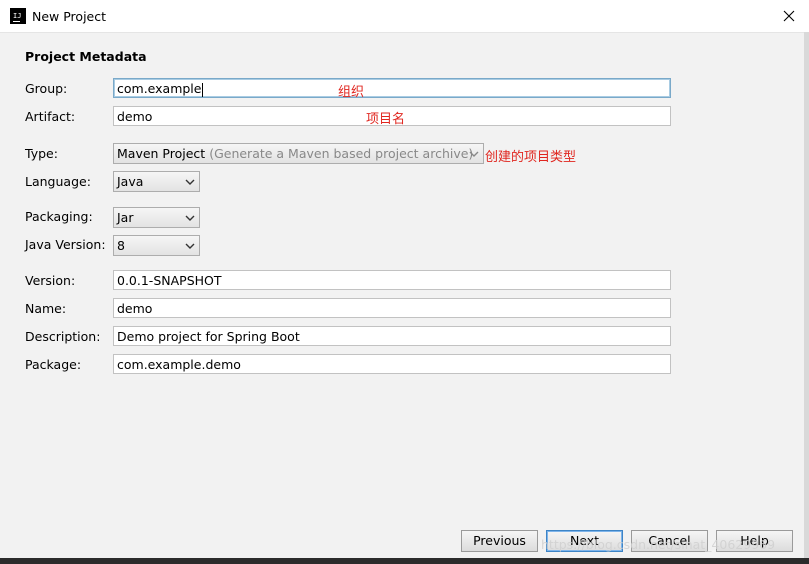 The width and height of the screenshot is (809, 564). What do you see at coordinates (386, 119) in the screenshot?
I see `artifact-annotation: 项目名` at bounding box center [386, 119].